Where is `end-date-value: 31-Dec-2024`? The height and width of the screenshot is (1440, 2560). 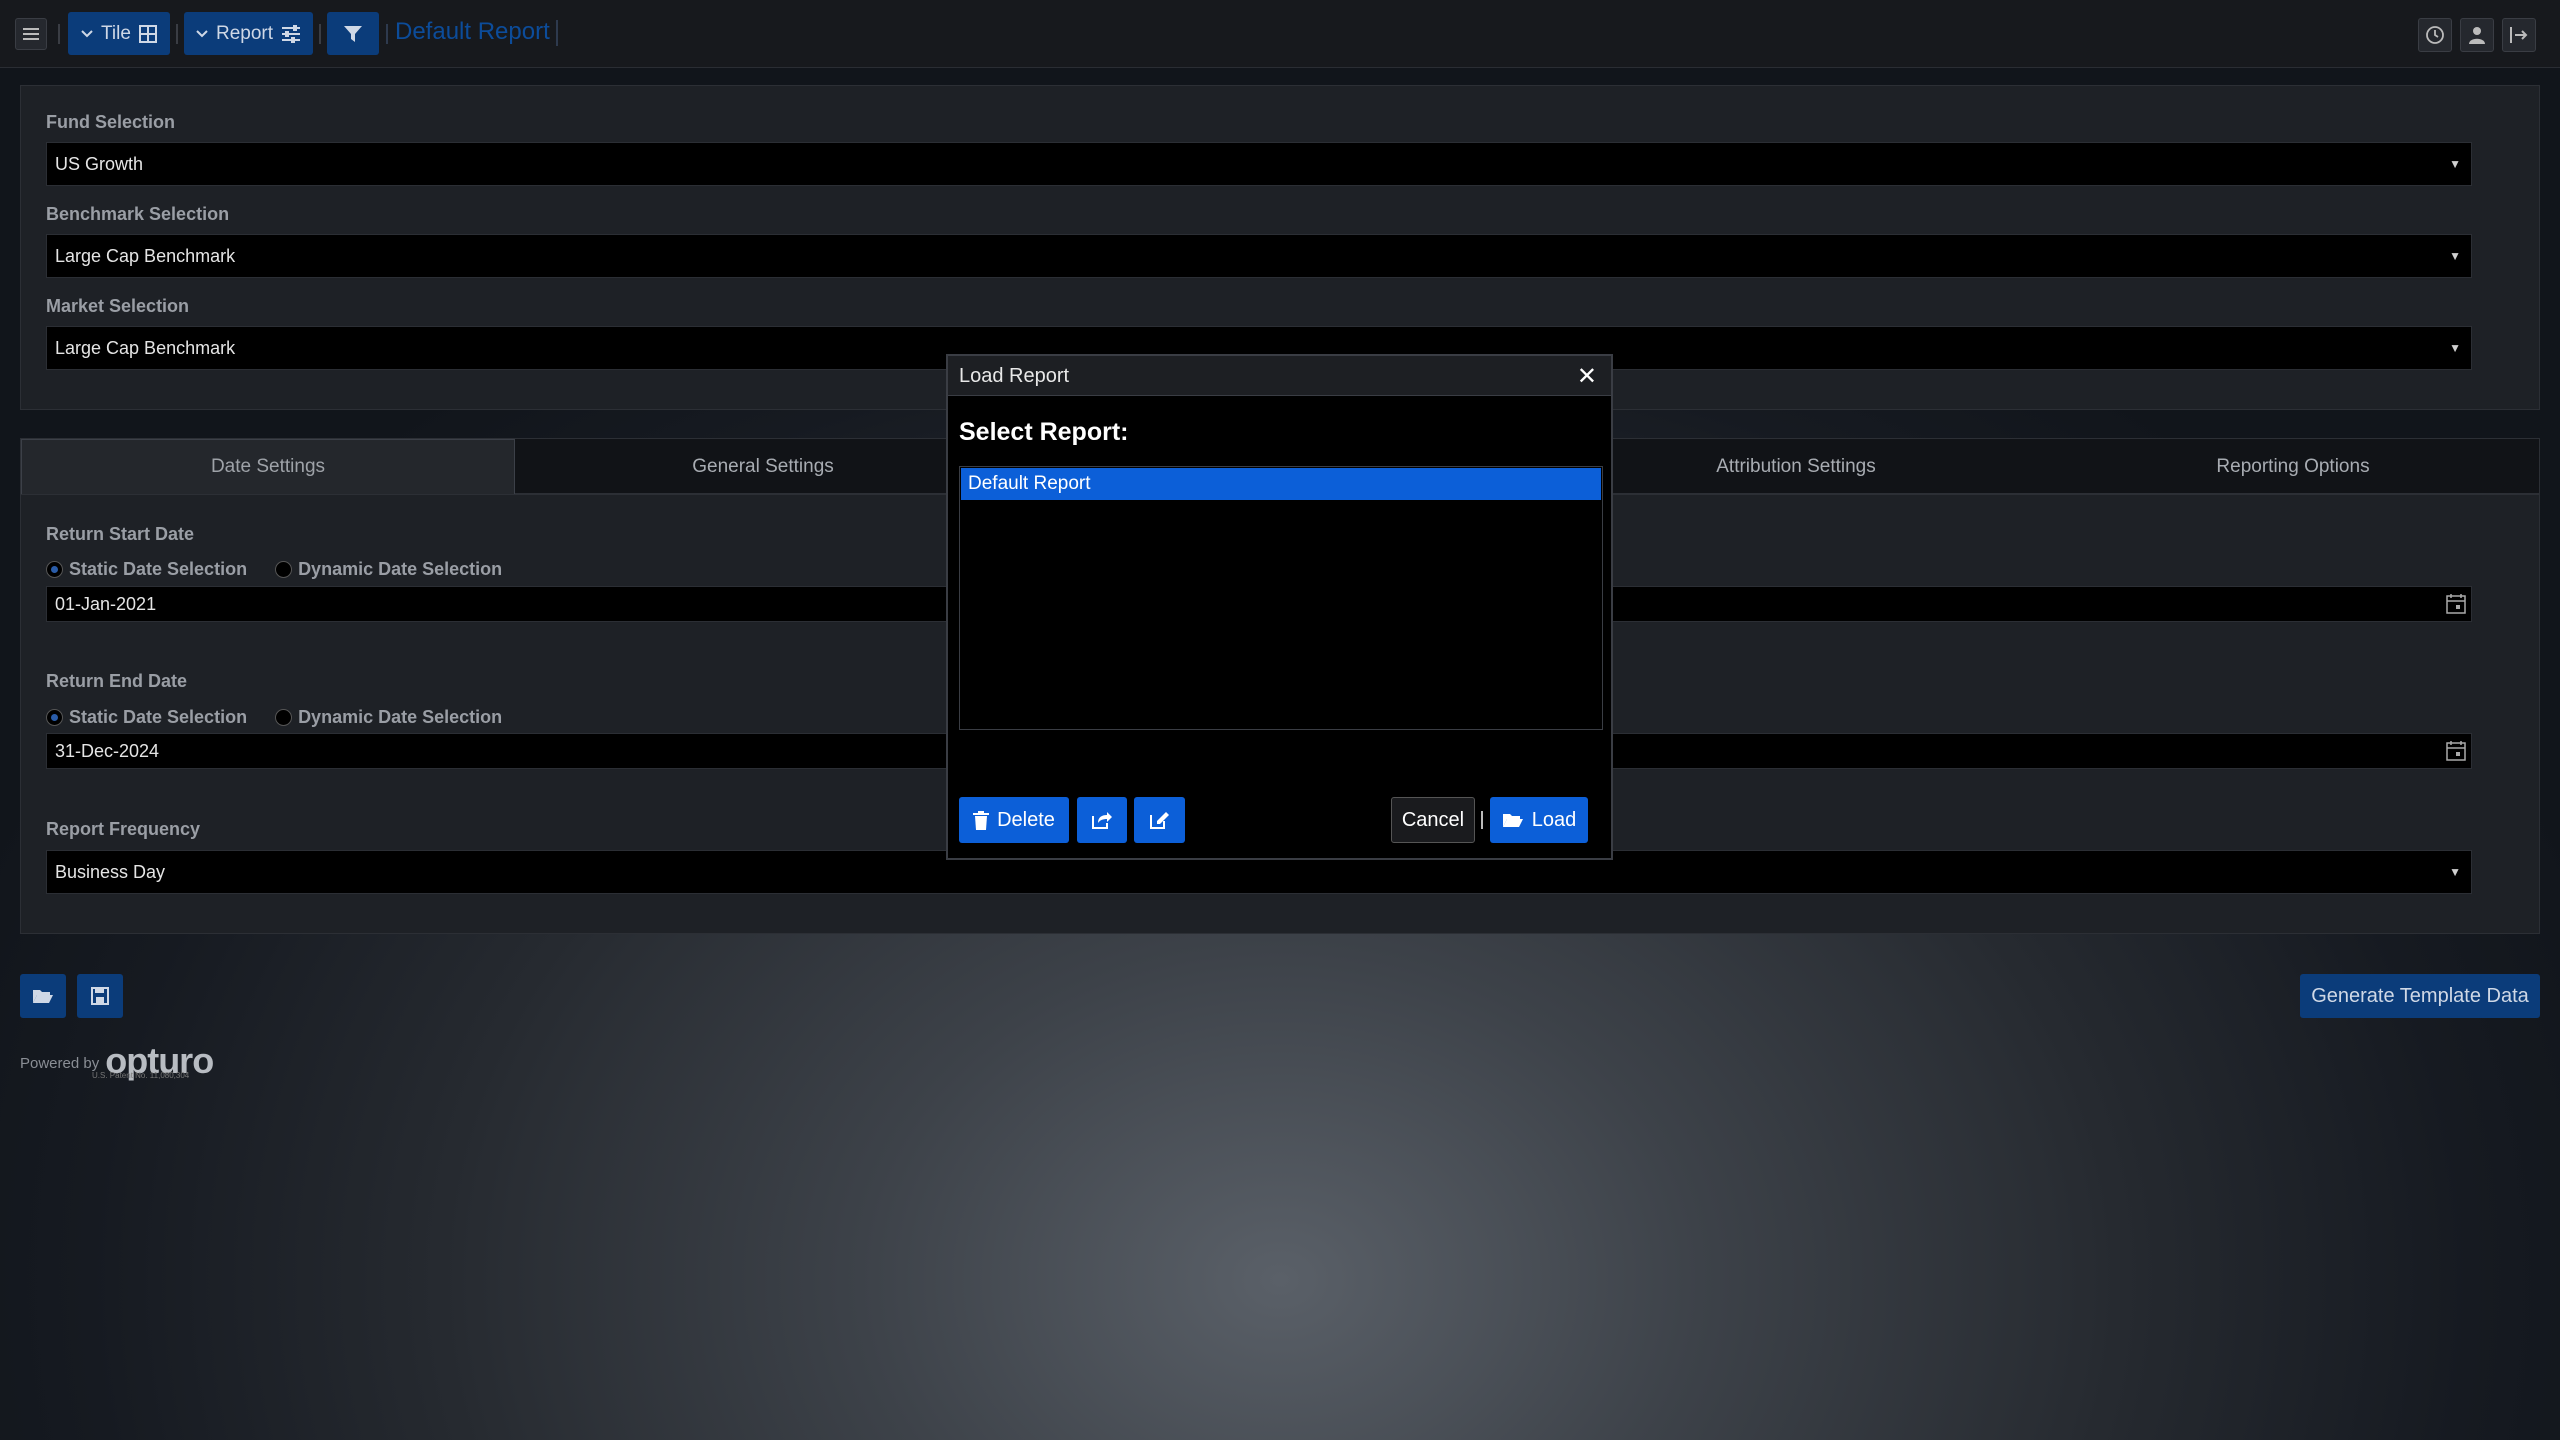 end-date-value: 31-Dec-2024 is located at coordinates (107, 750).